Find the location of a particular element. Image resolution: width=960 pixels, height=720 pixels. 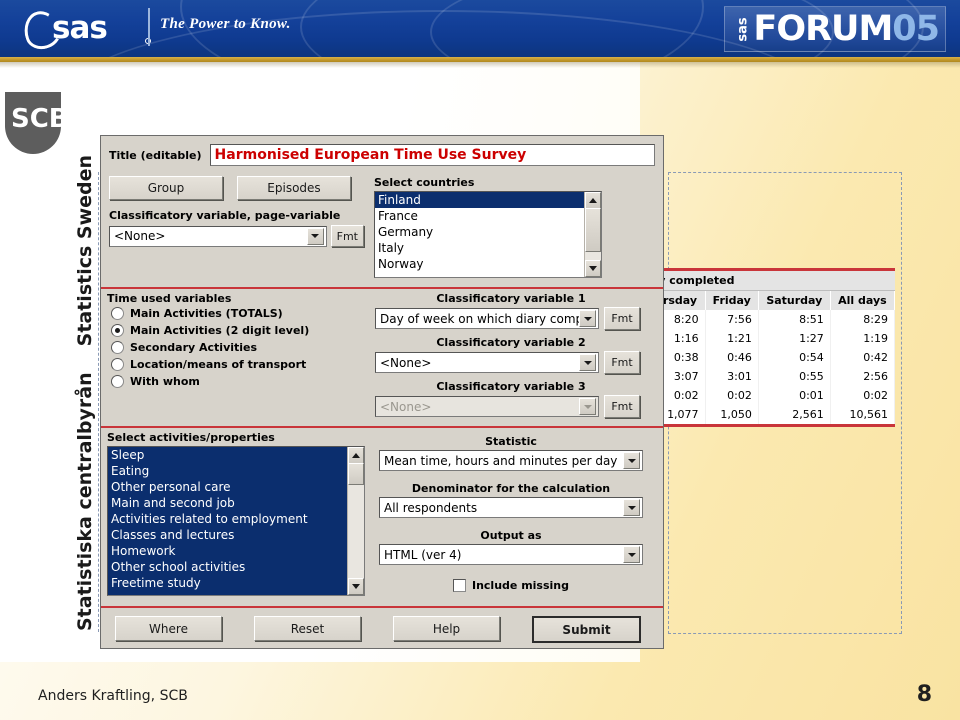

classvar1-select: Day of week on which diary comp is located at coordinates (487, 318).